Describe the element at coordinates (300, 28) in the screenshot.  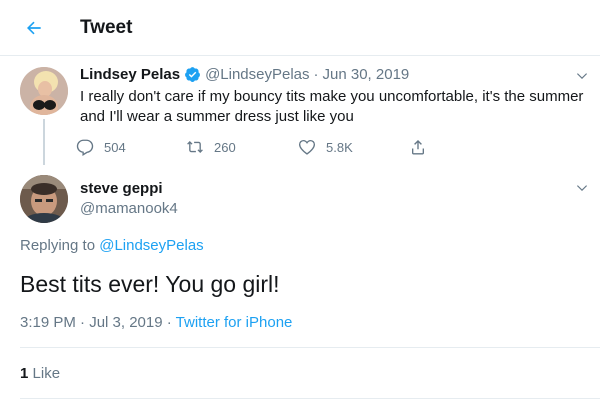
I see `header-bar: Tweet` at that location.